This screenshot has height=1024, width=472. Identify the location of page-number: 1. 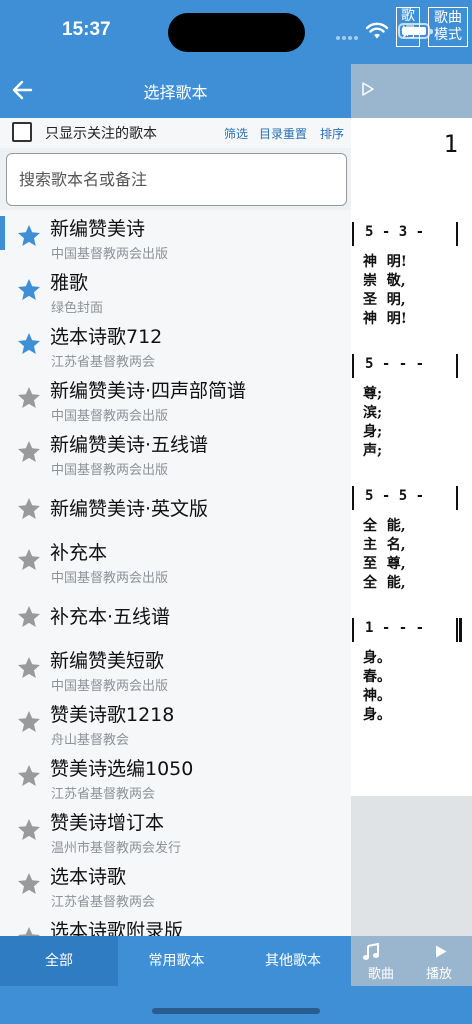
(450, 144).